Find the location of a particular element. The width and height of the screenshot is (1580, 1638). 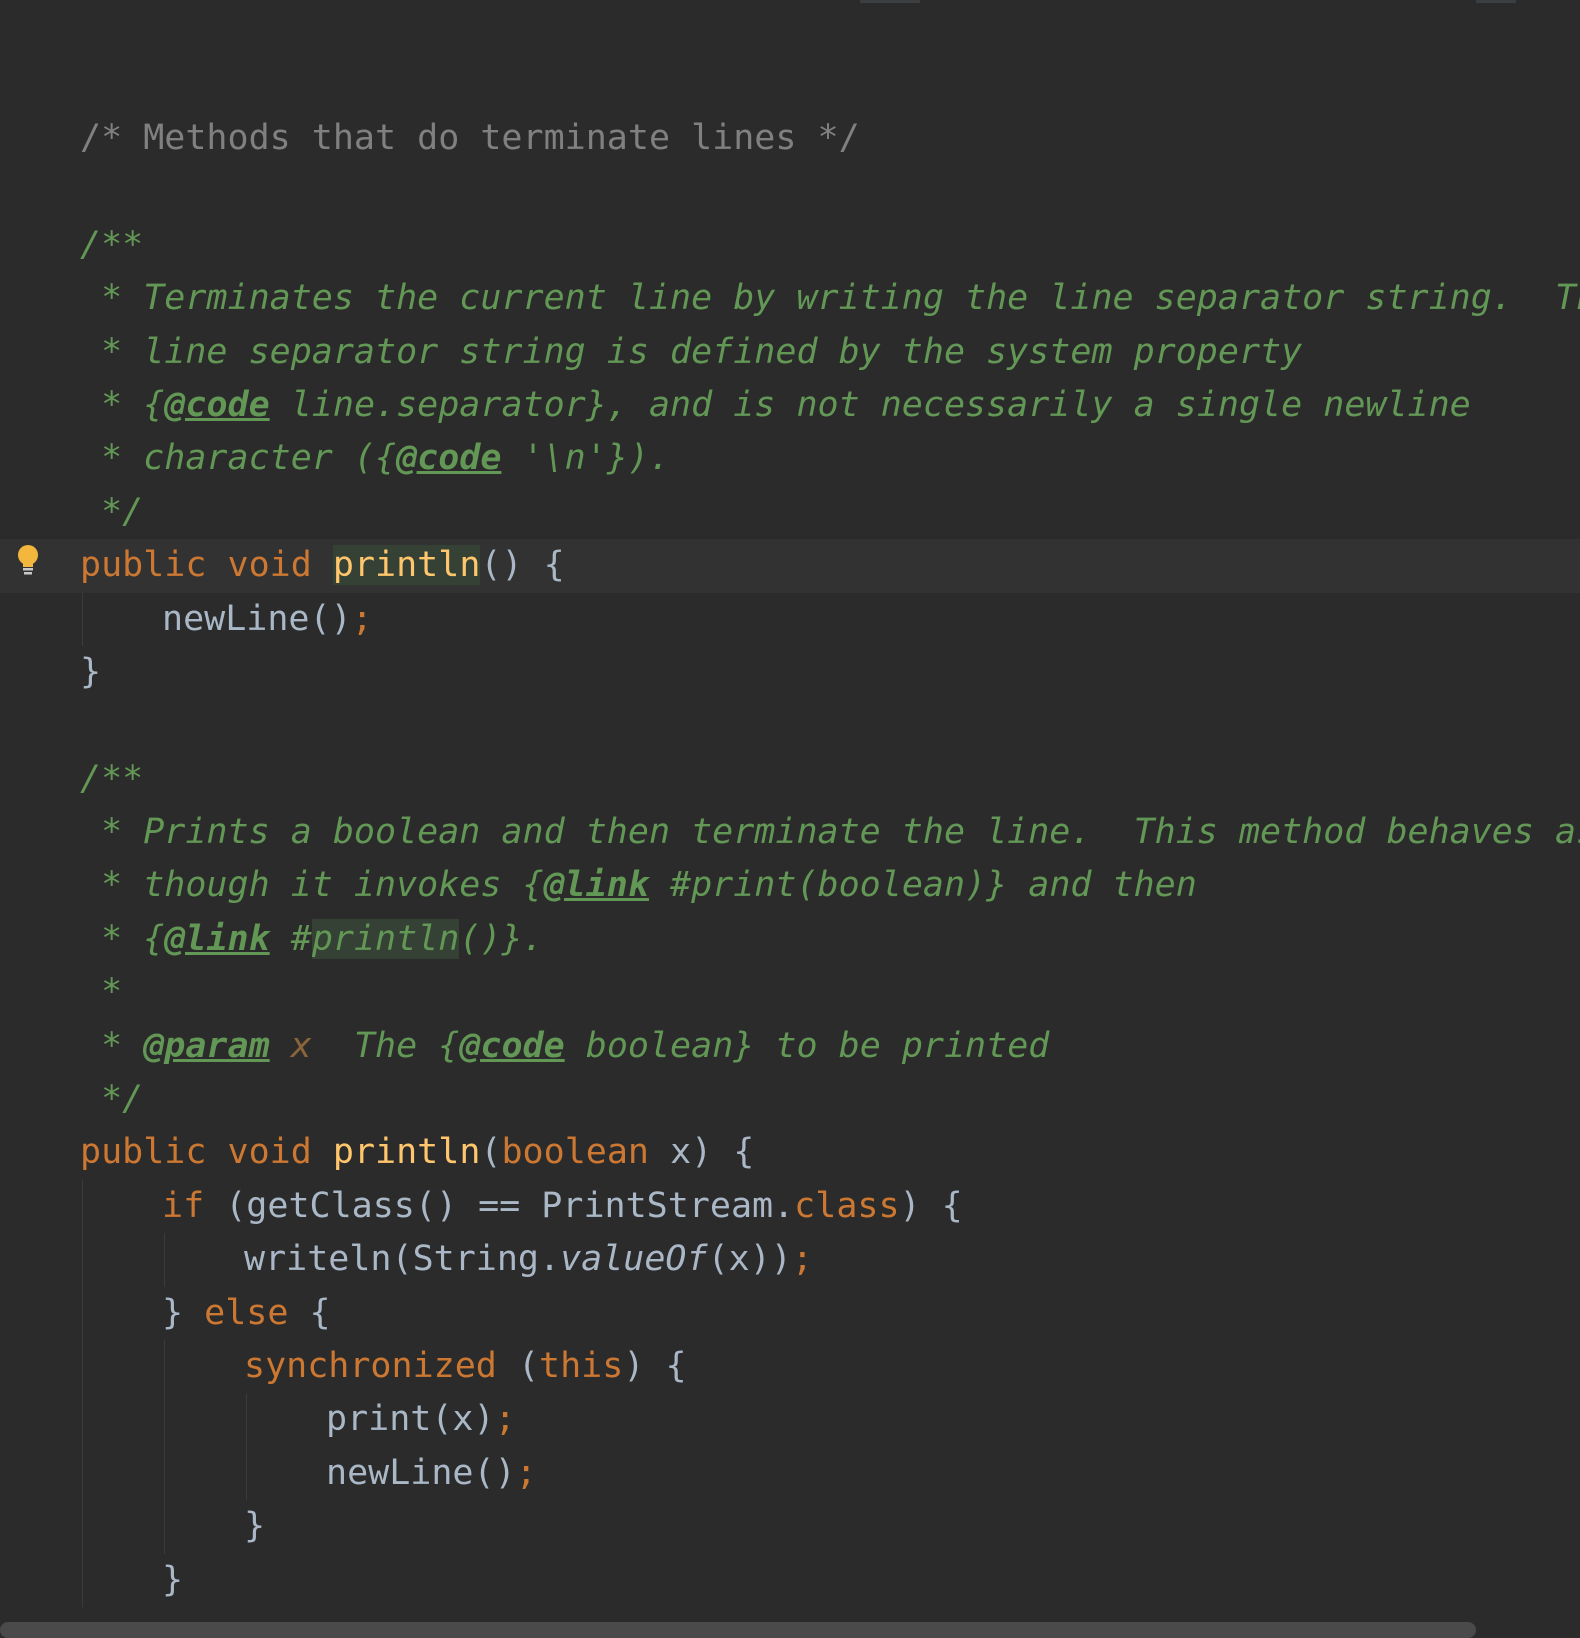

code-line-content: synchronized (this) { is located at coordinates (465, 1366).